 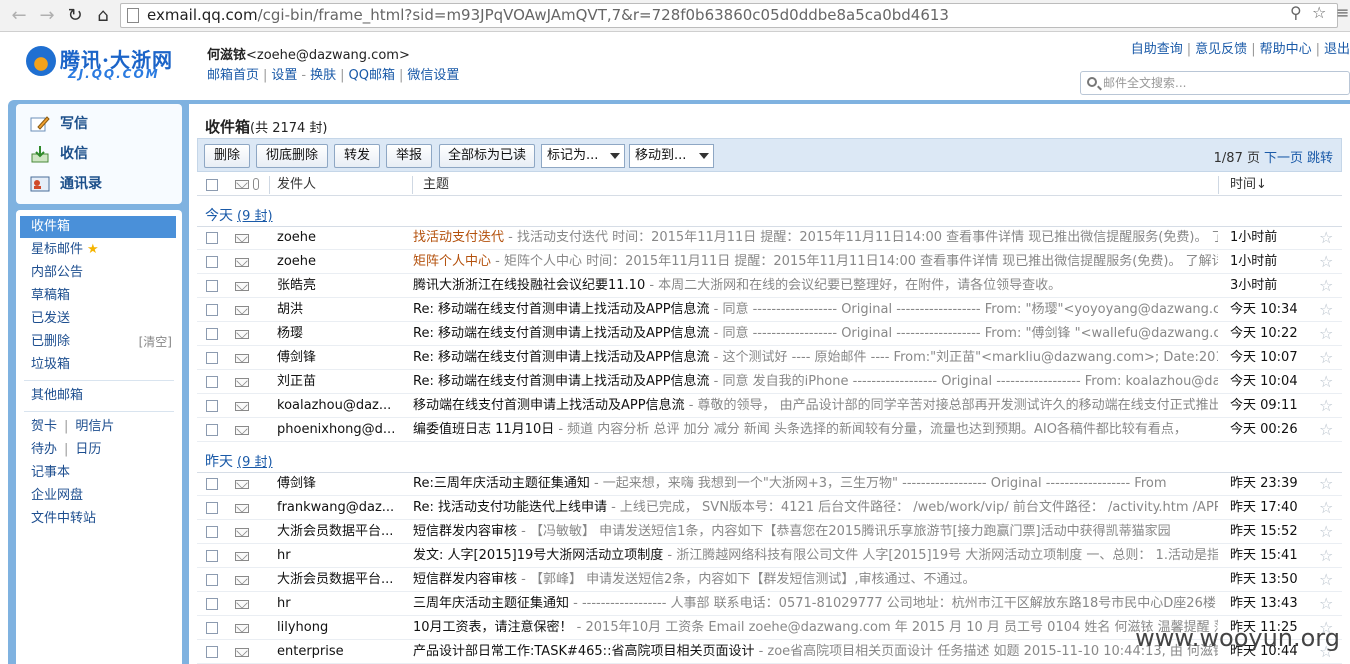 What do you see at coordinates (233, 75) in the screenshot?
I see `link-mail-home: 邮箱首页` at bounding box center [233, 75].